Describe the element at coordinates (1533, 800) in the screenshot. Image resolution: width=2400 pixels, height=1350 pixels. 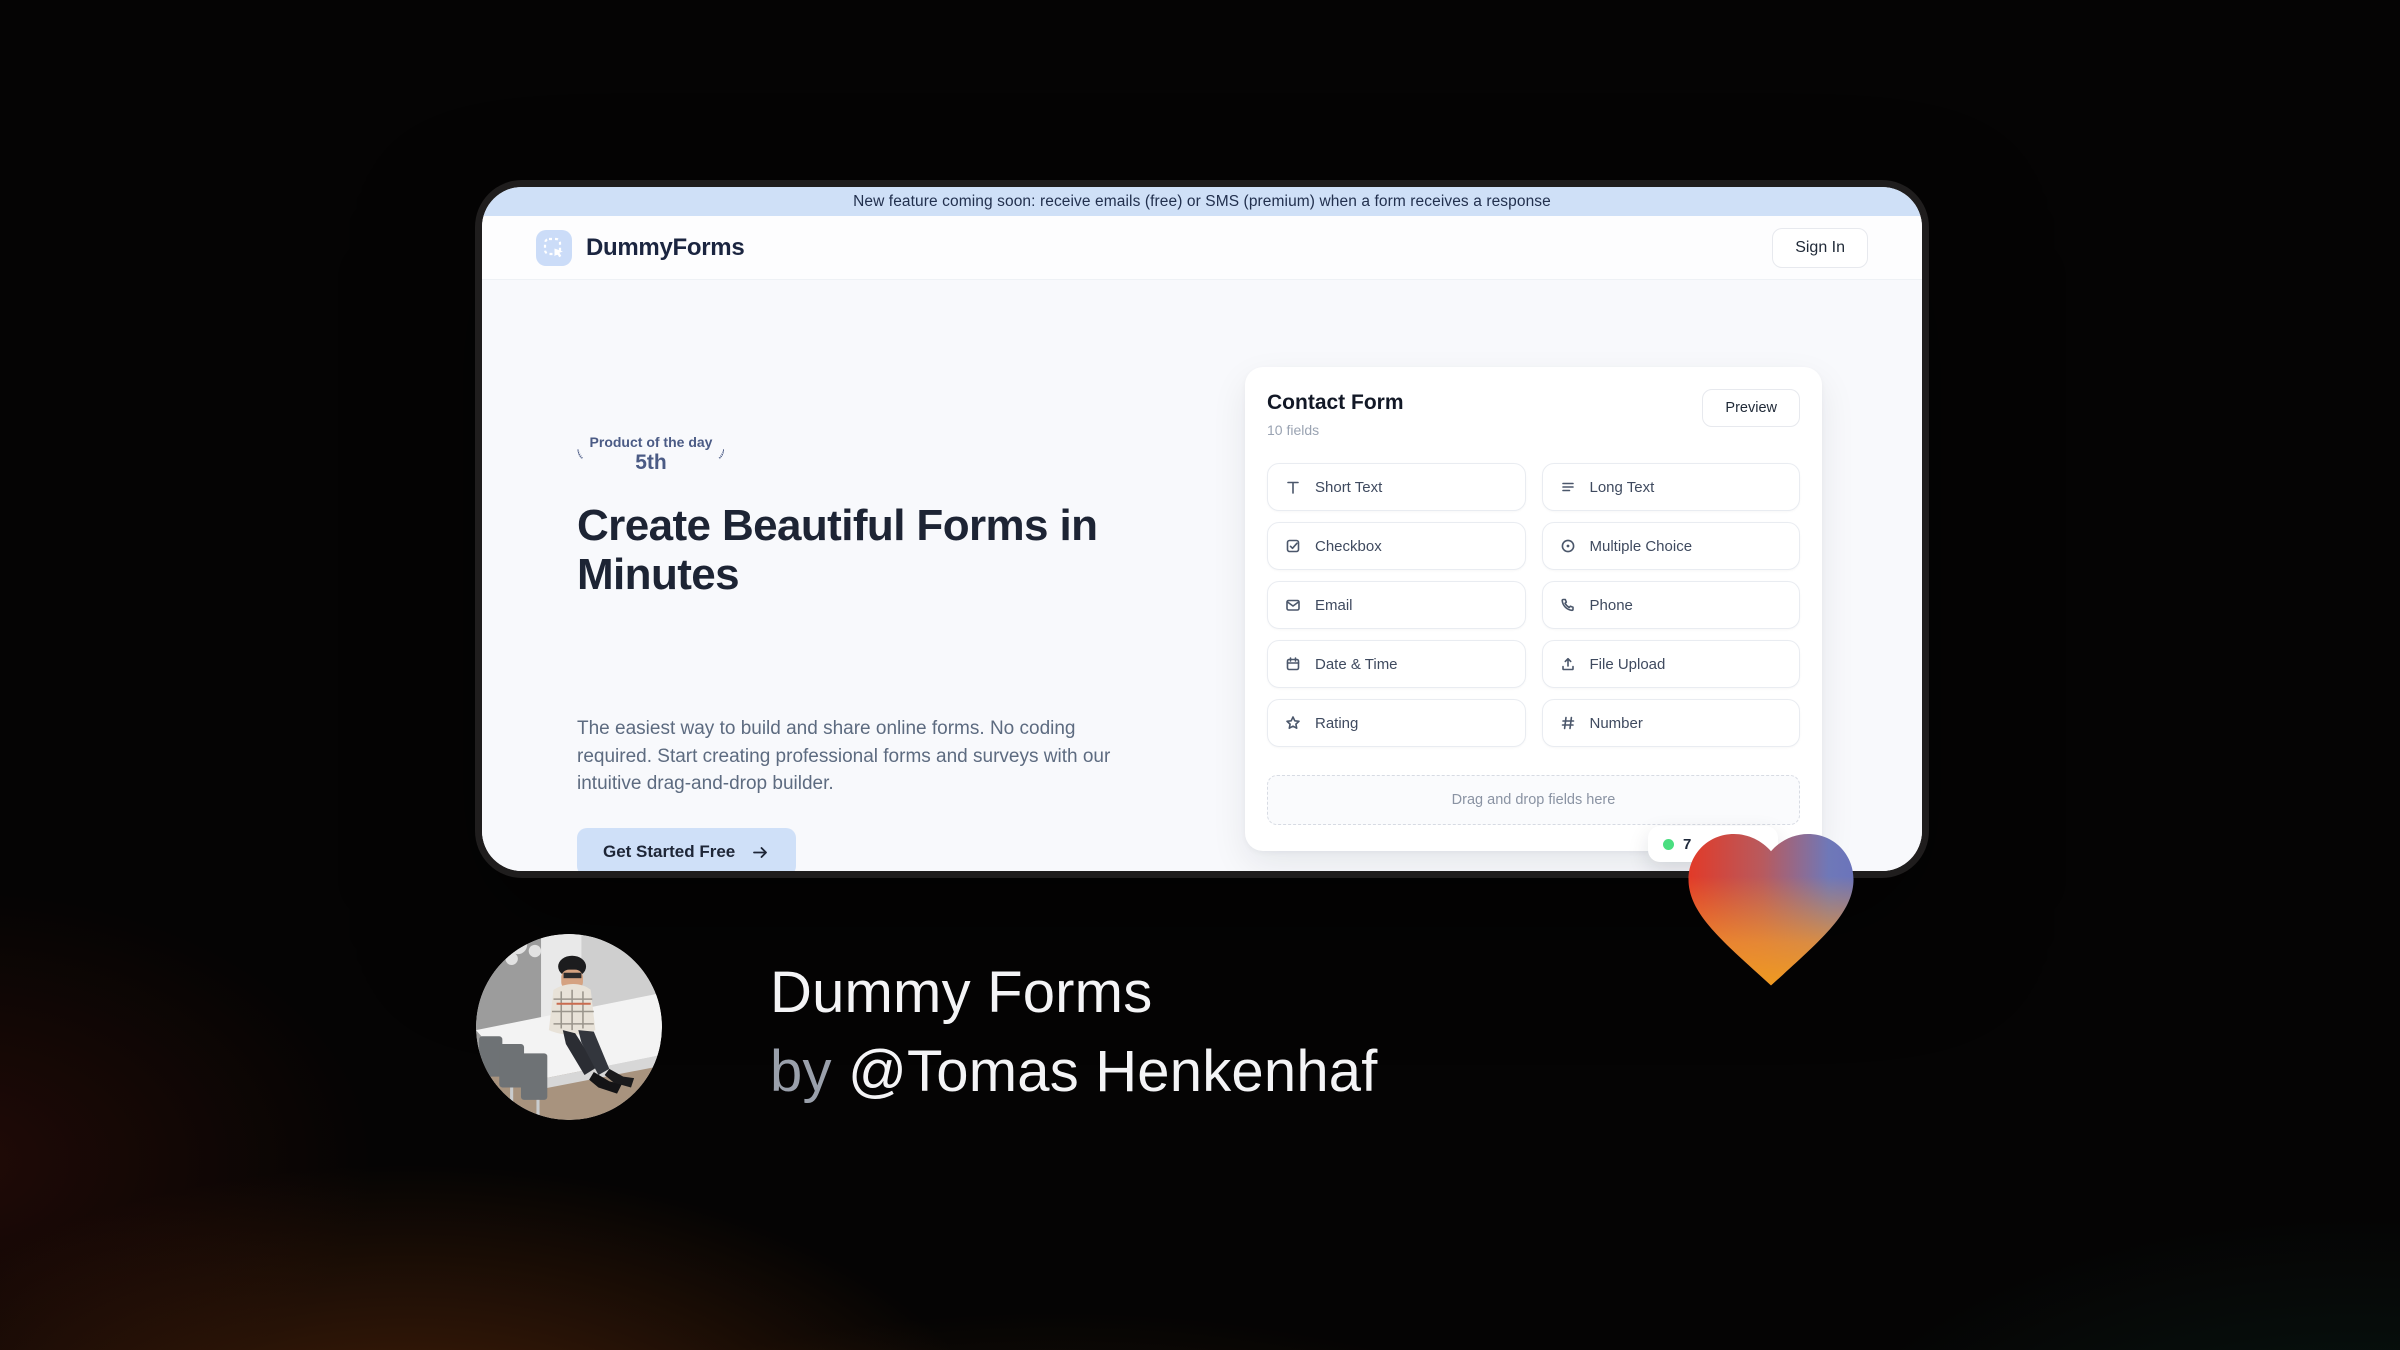
I see `dropzone-text: Drag and drop fields here` at that location.